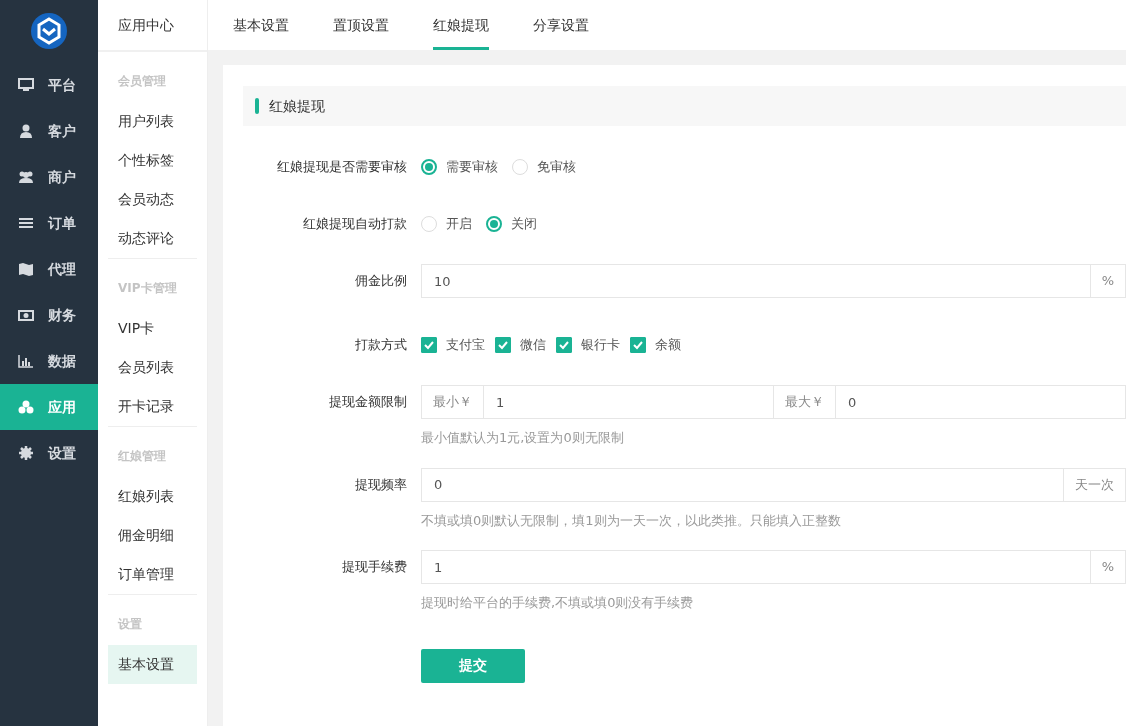 The width and height of the screenshot is (1126, 726). What do you see at coordinates (49, 315) in the screenshot?
I see `nav-item: 财务` at bounding box center [49, 315].